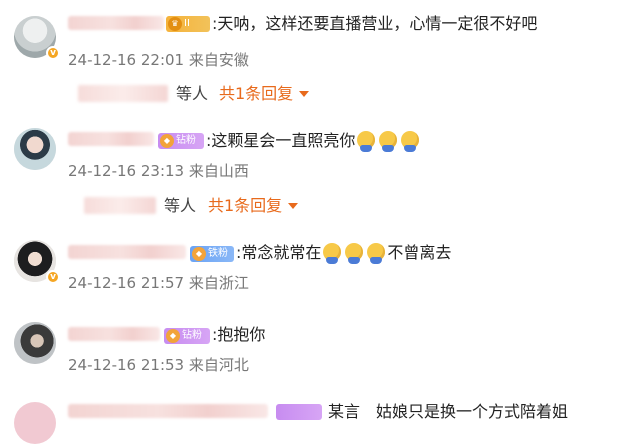 Image resolution: width=636 pixels, height=444 pixels. I want to click on comment-meta: 24-12-16 21:53 来自河北, so click(158, 365).